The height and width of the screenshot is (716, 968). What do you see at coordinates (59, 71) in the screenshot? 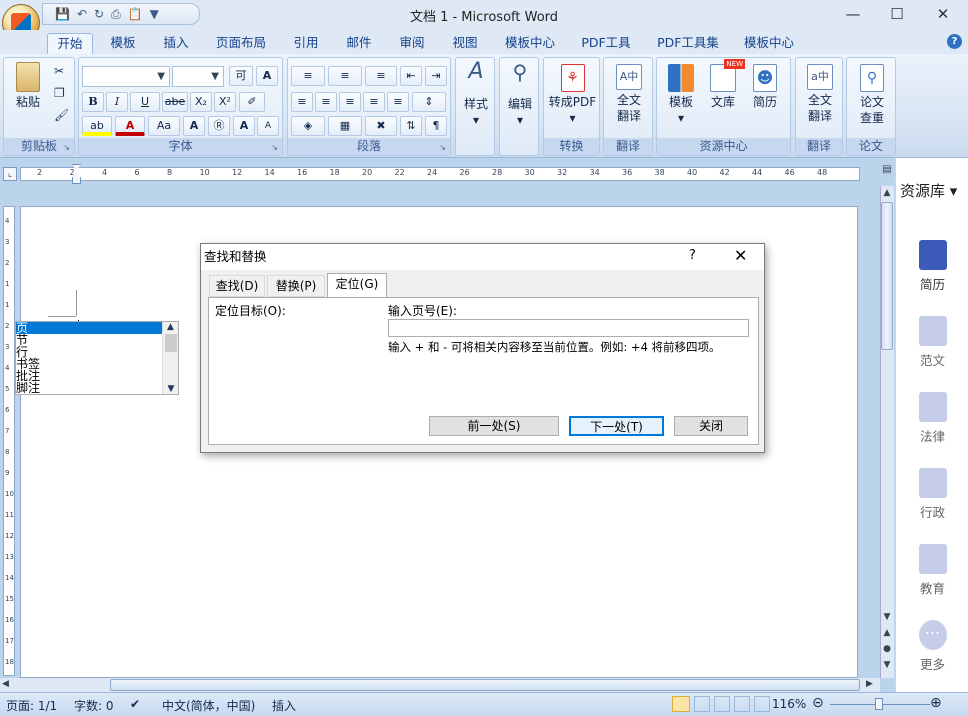
I see `cut-icon: ✂` at bounding box center [59, 71].